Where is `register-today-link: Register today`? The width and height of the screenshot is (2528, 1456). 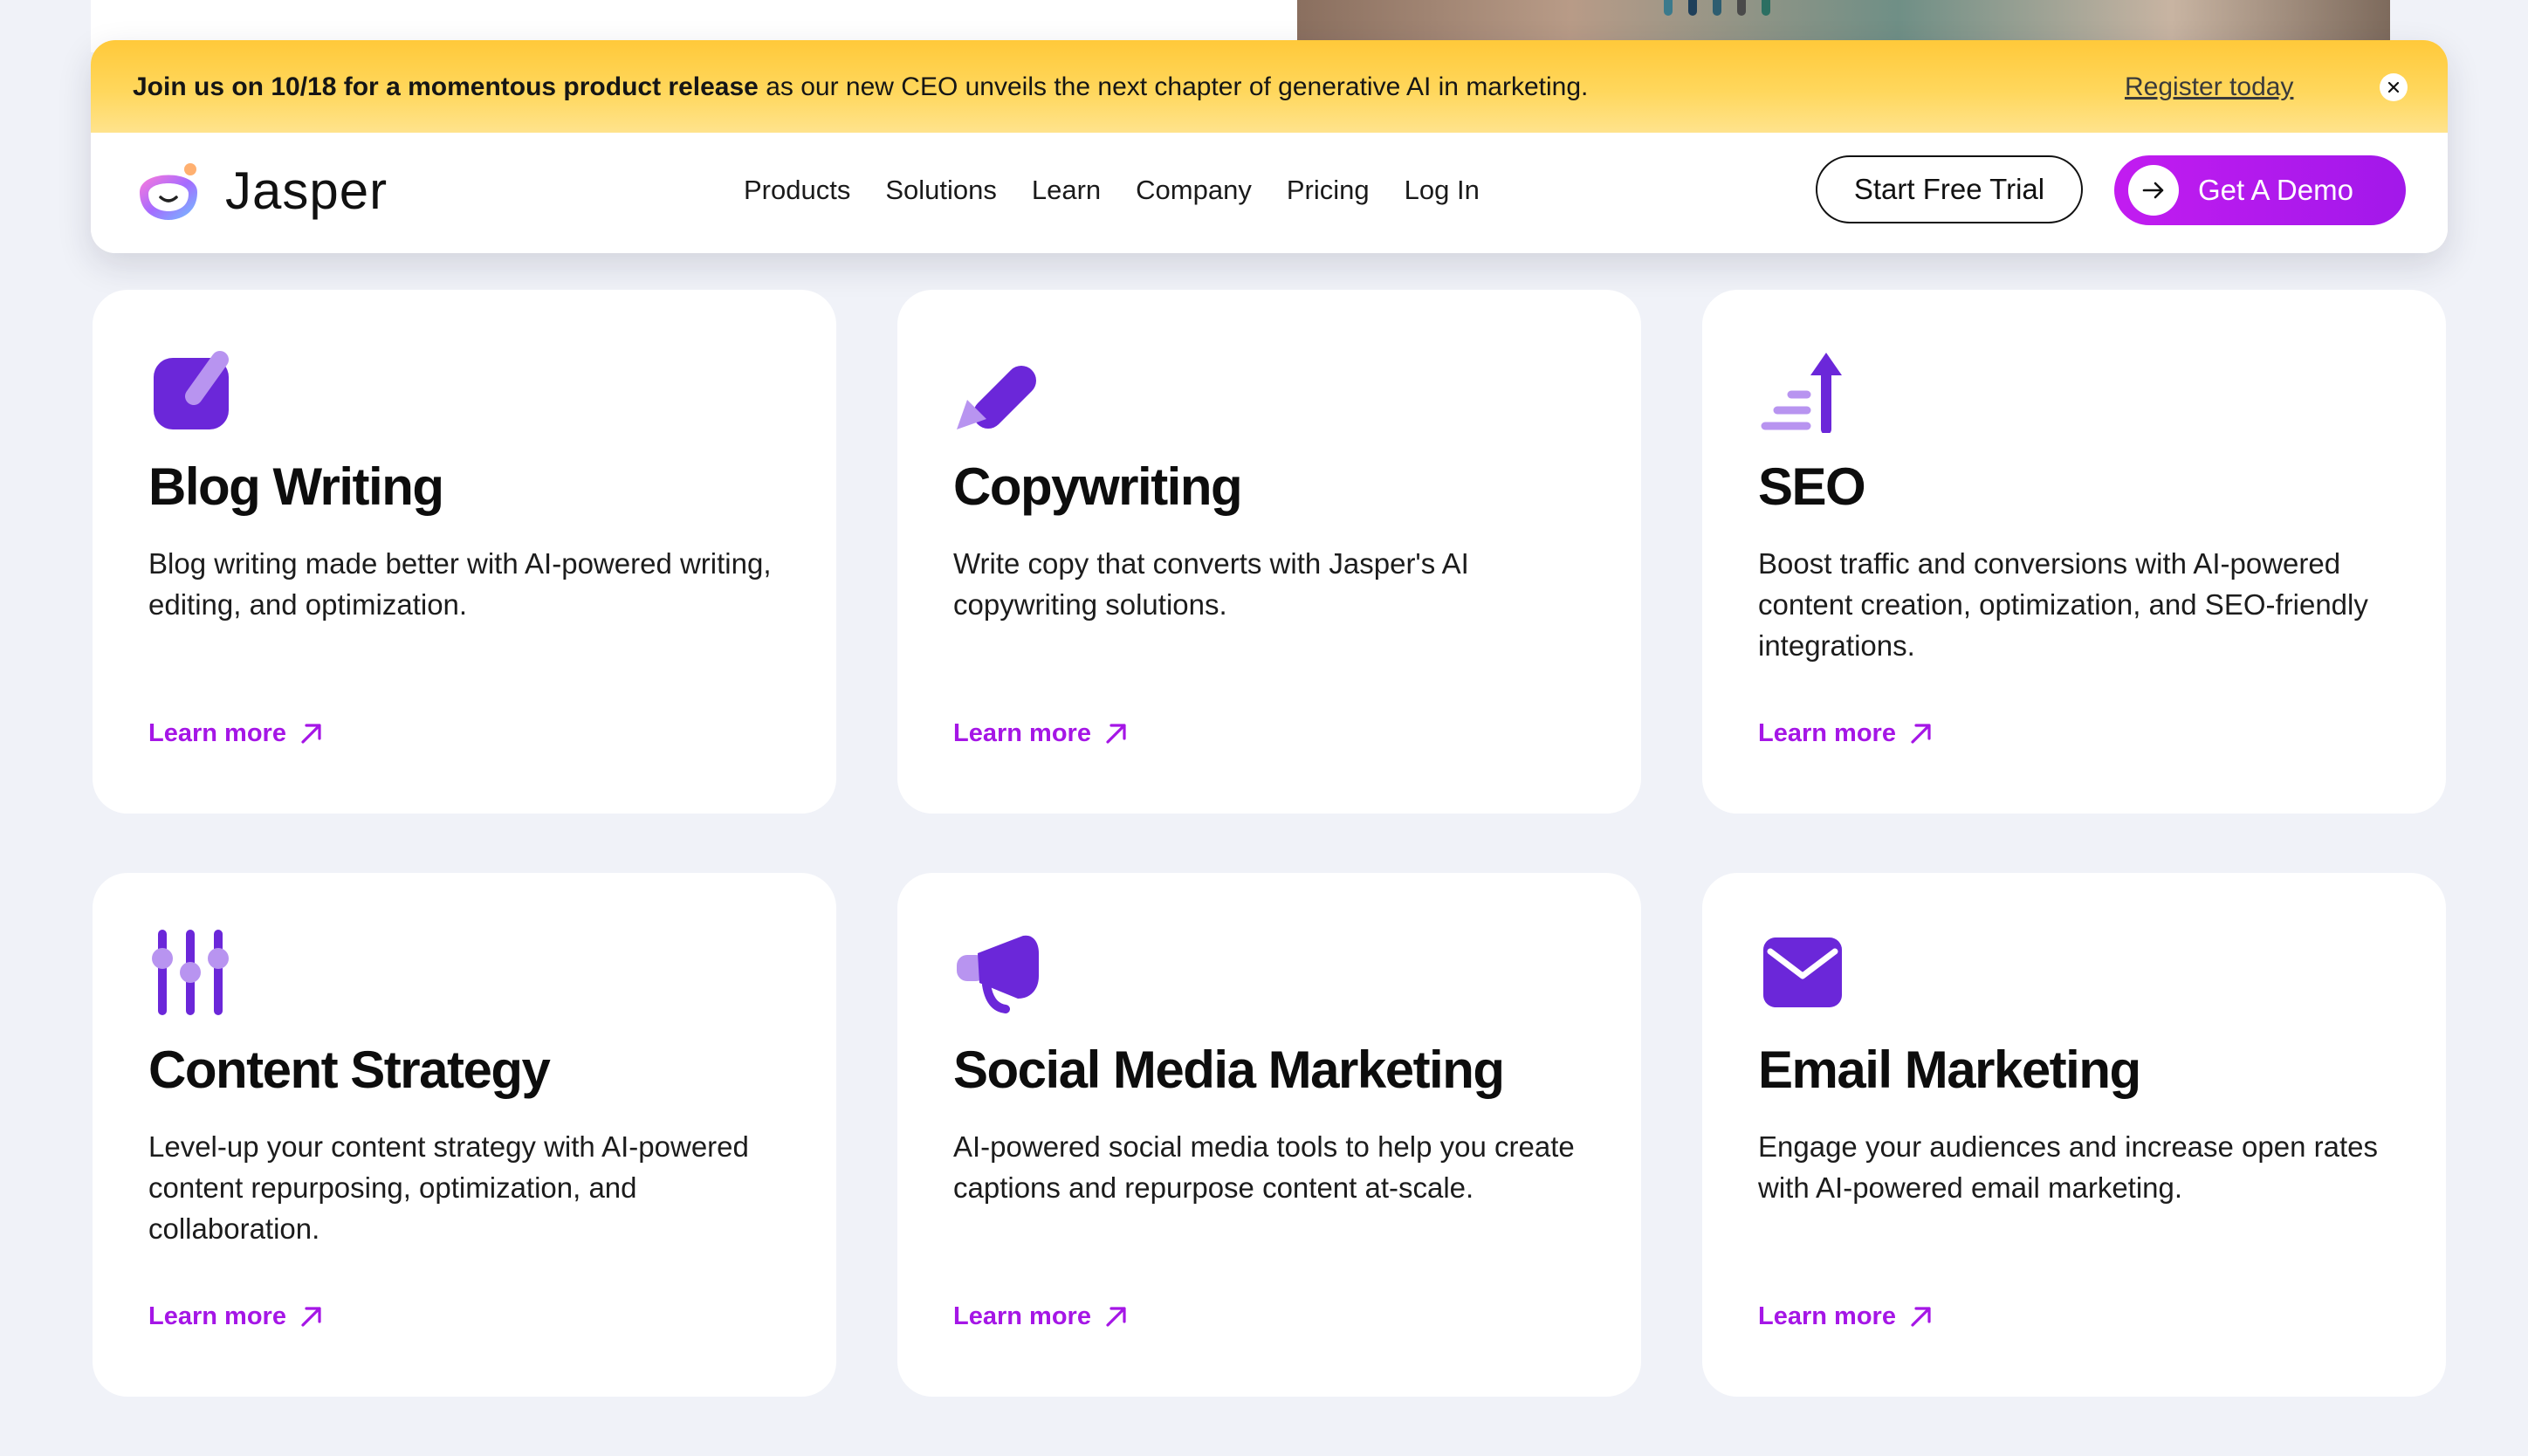 register-today-link: Register today is located at coordinates (2209, 87).